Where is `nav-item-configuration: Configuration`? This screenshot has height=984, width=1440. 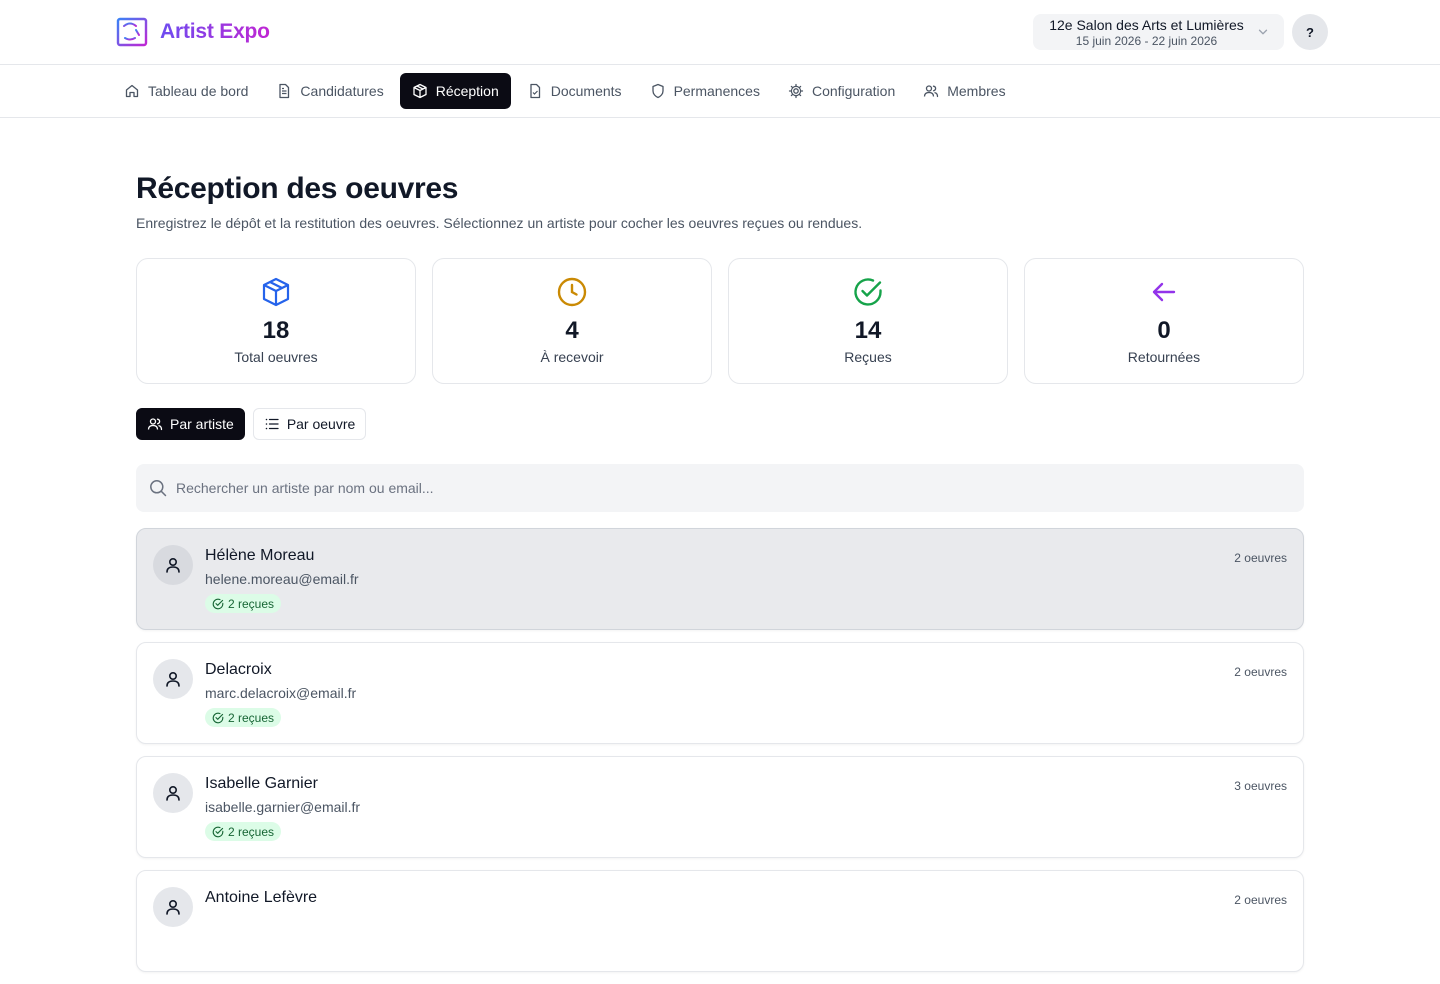
nav-item-configuration: Configuration is located at coordinates (841, 91).